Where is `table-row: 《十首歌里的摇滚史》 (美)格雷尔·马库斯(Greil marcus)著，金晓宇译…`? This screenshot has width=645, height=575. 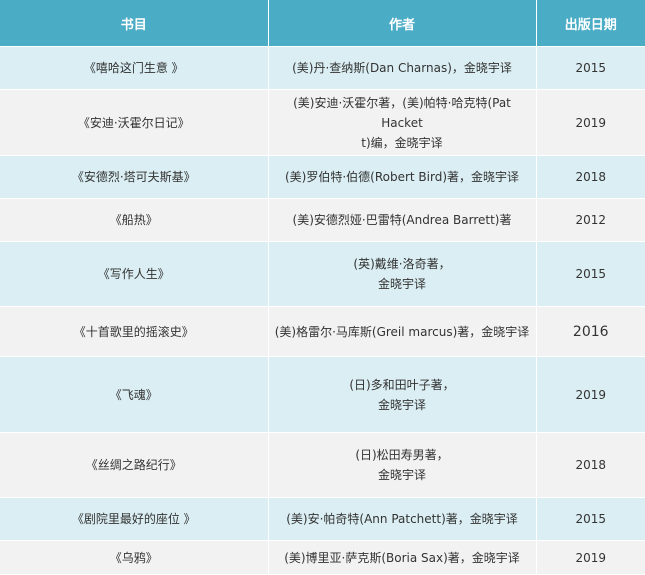 table-row: 《十首歌里的摇滚史》 (美)格雷尔·马库斯(Greil marcus)著，金晓宇译… is located at coordinates (322, 331).